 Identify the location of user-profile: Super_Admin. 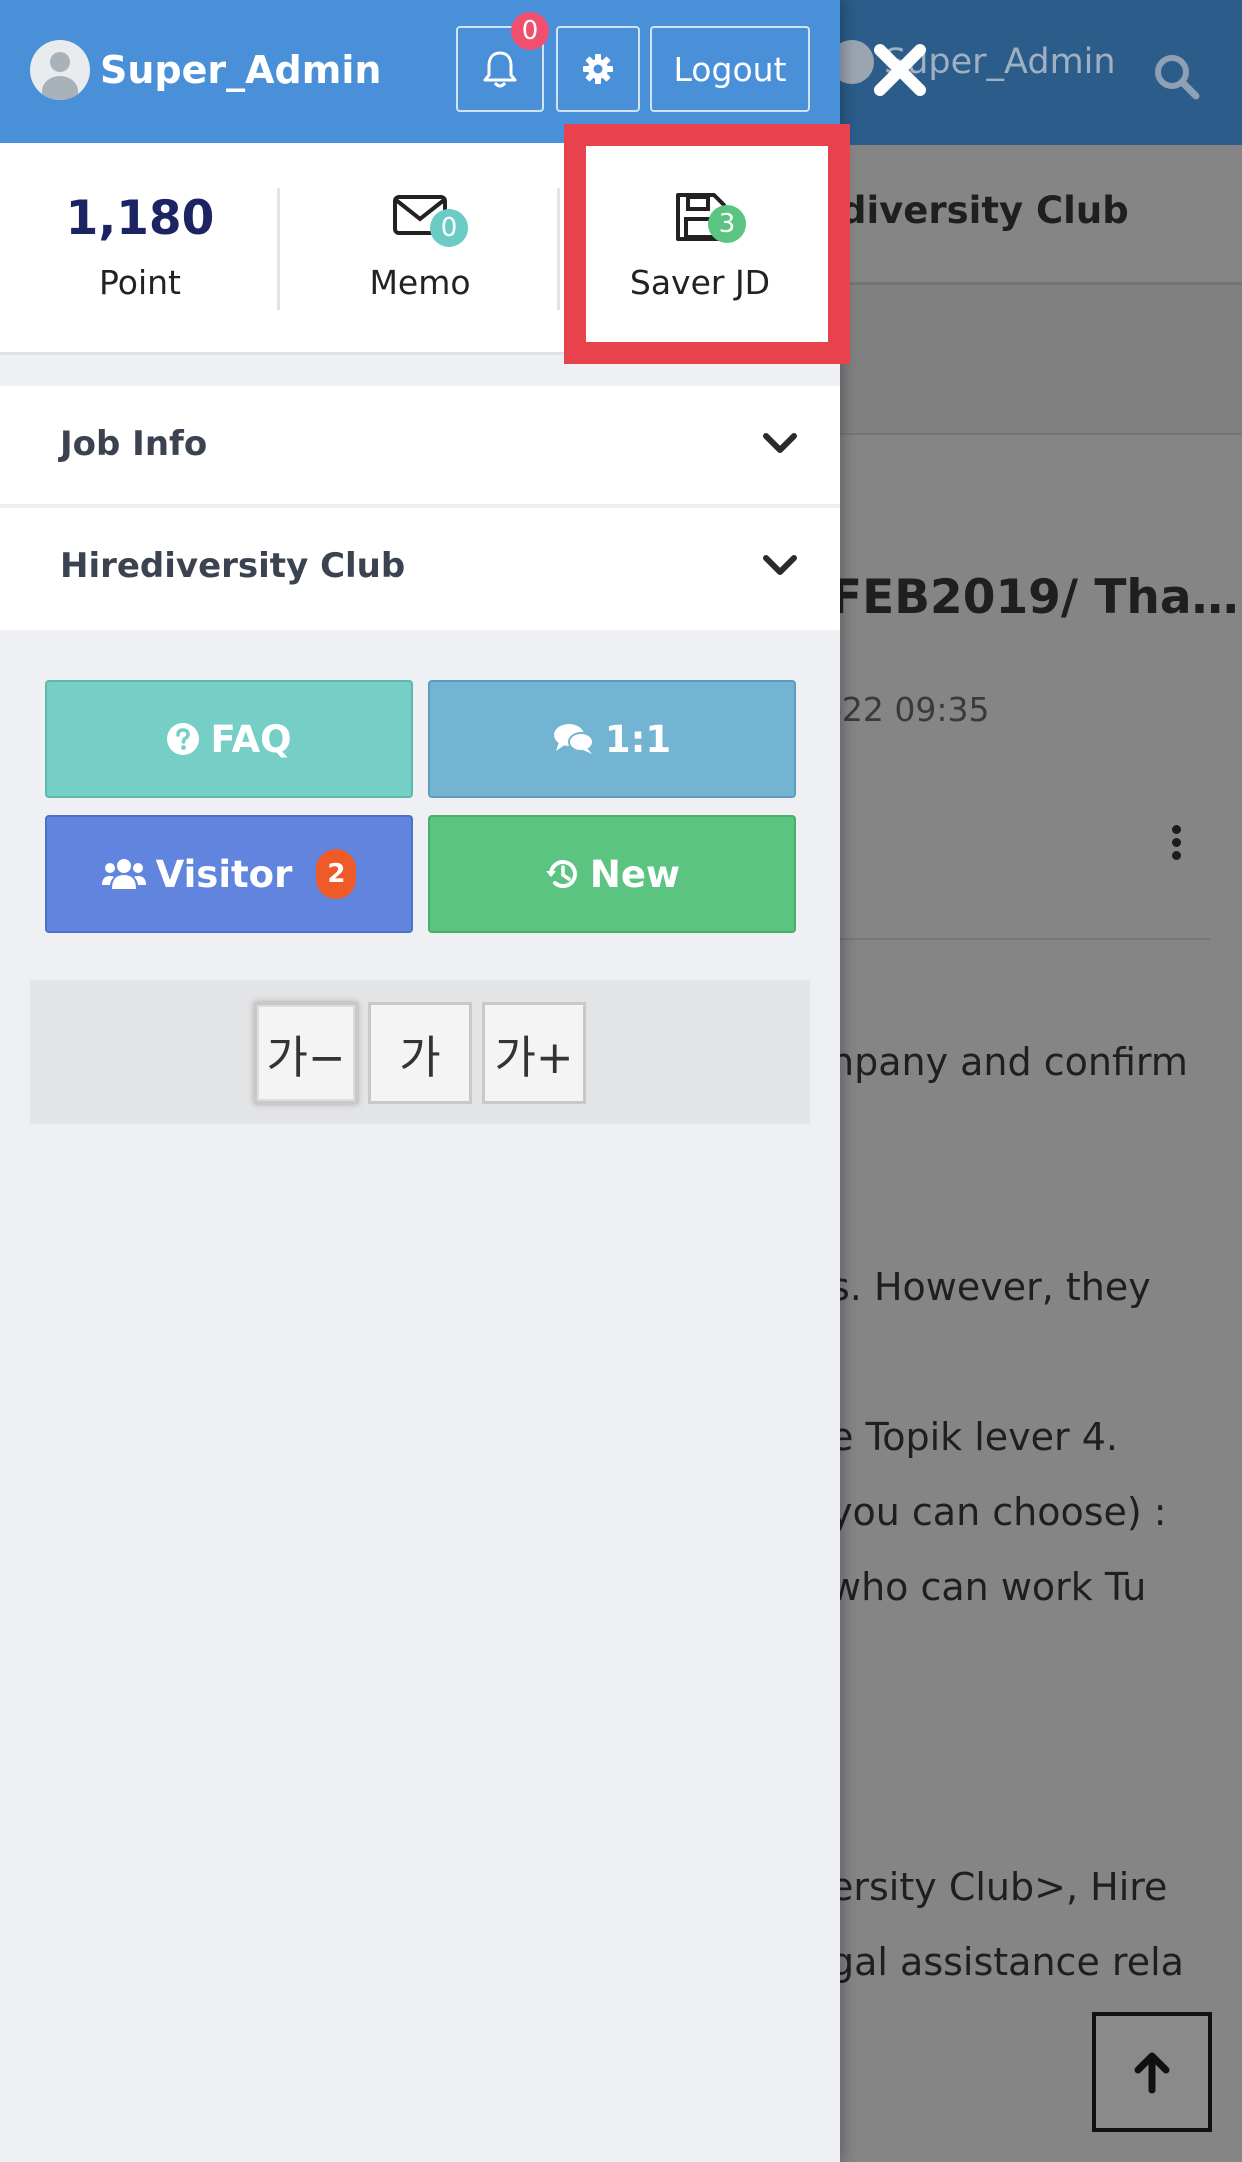
(205, 70).